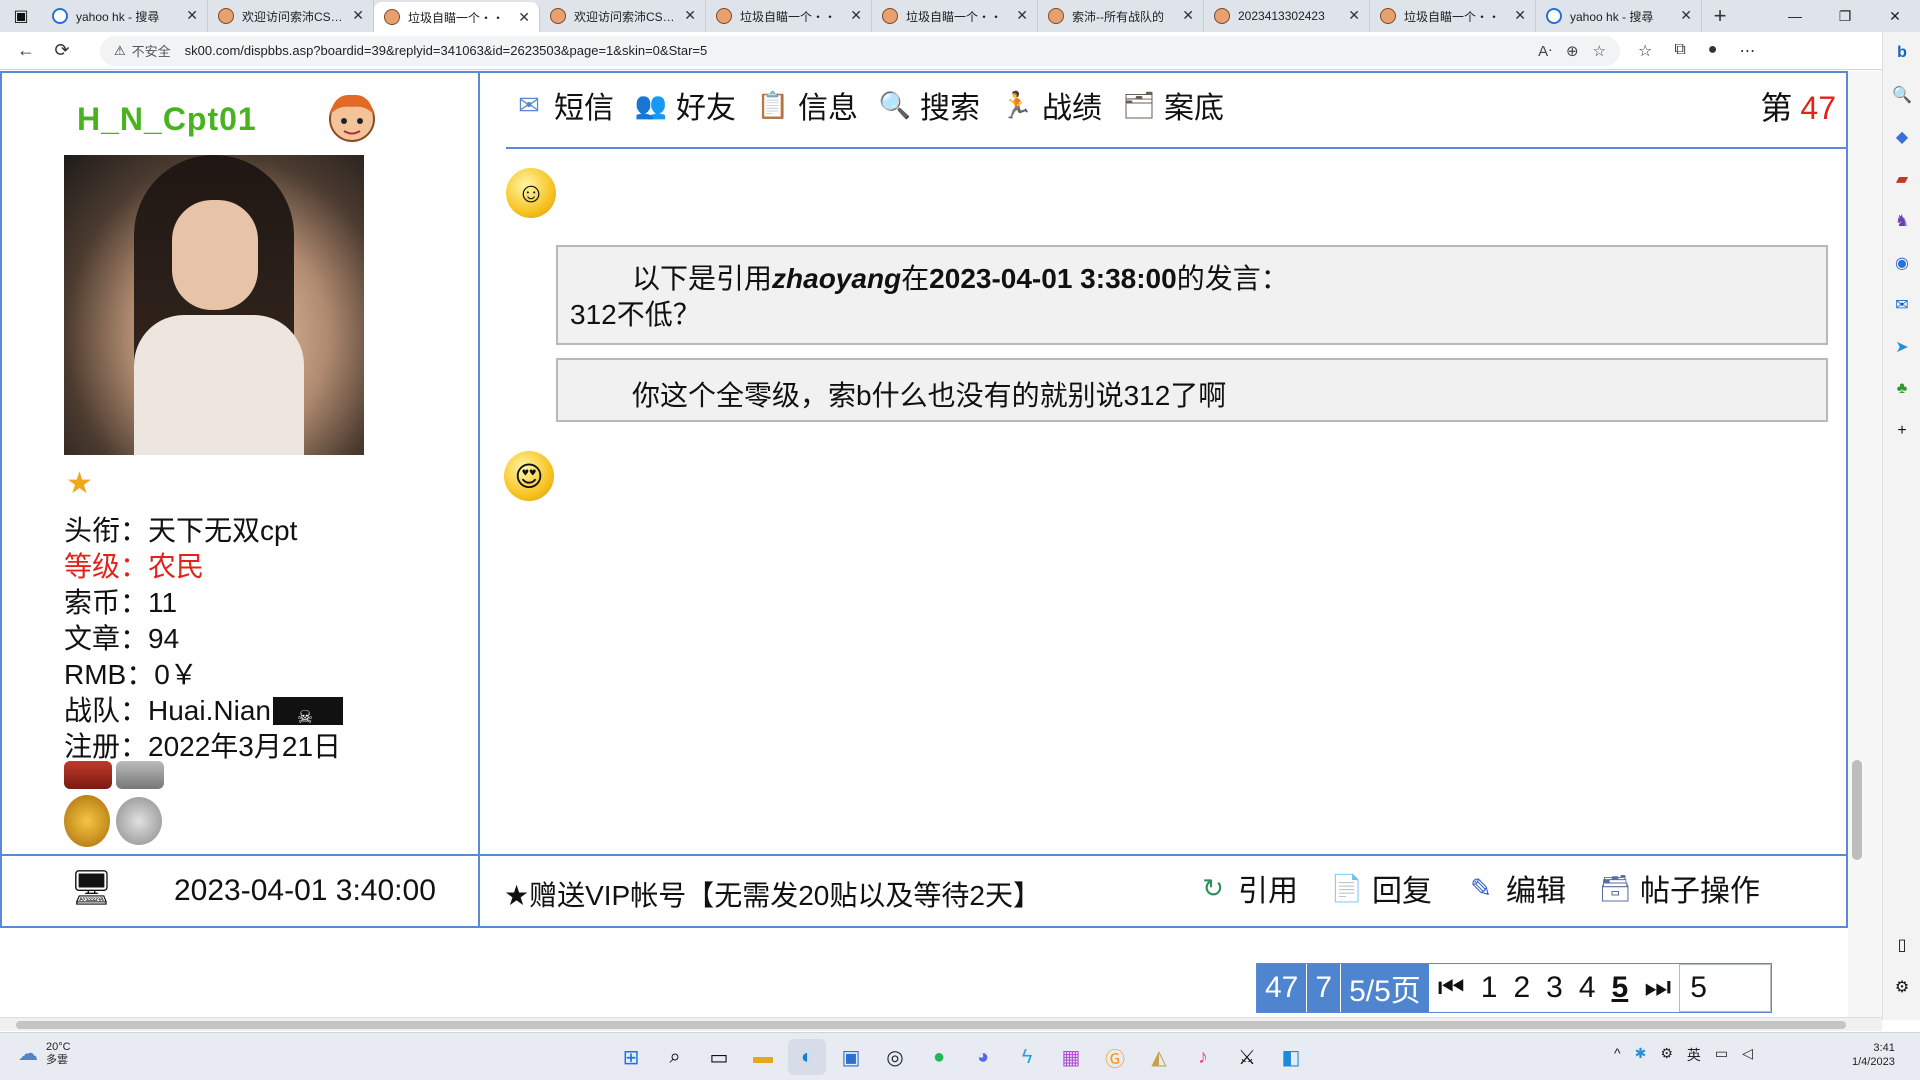  Describe the element at coordinates (983, 1057) in the screenshot. I see `discord-icon: ◕` at that location.